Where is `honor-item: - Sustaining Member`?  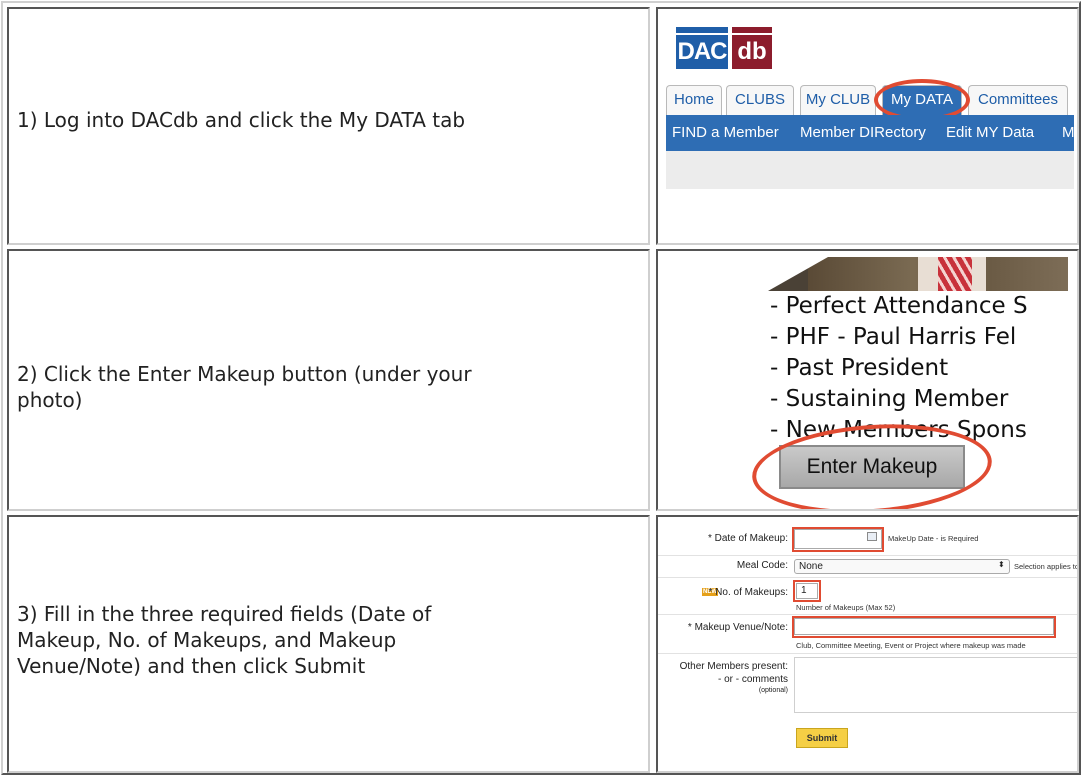
honor-item: - Sustaining Member is located at coordinates (889, 399).